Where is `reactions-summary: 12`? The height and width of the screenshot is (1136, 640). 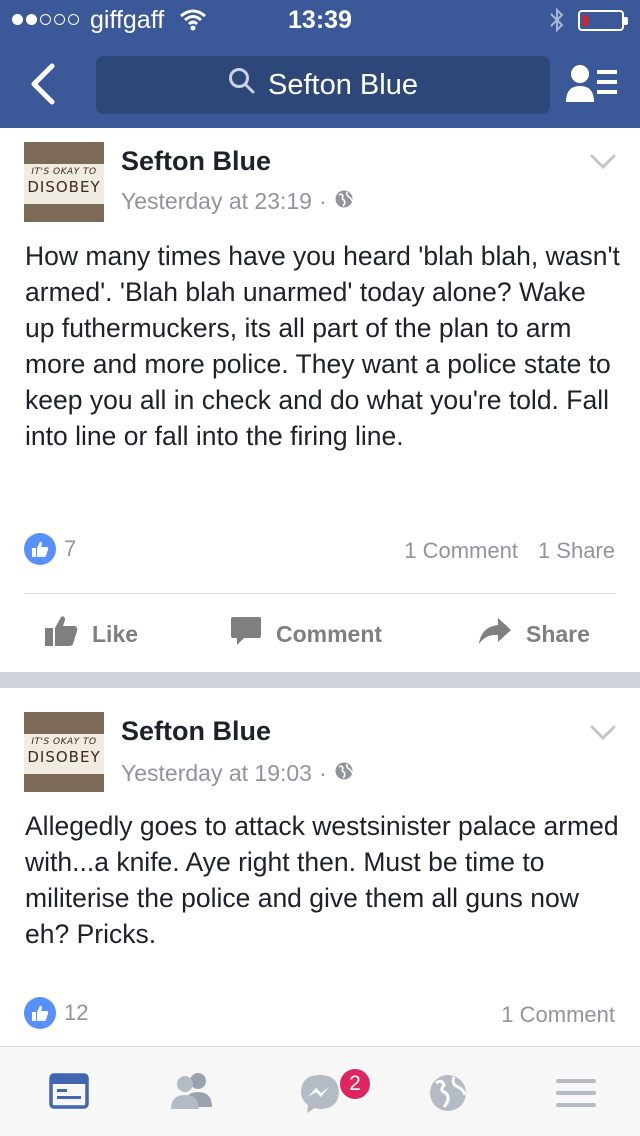
reactions-summary: 12 is located at coordinates (56, 1013).